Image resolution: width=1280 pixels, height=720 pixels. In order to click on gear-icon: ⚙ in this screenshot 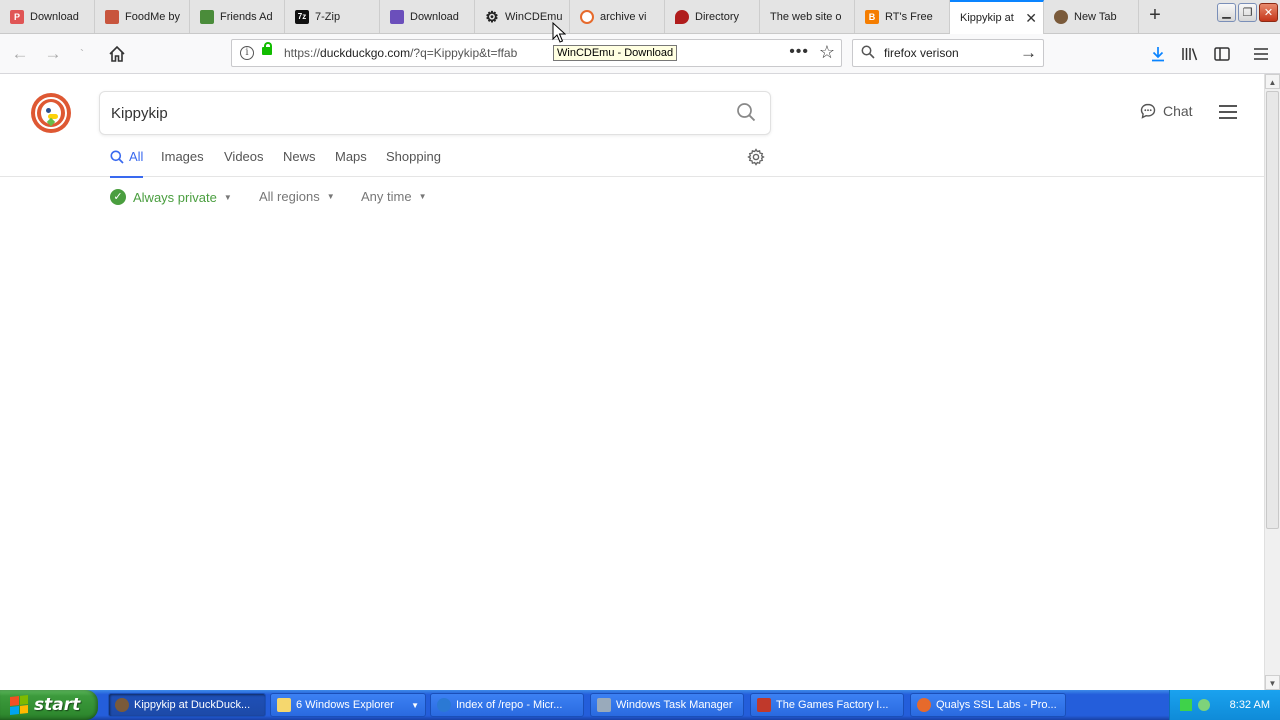, I will do `click(492, 17)`.